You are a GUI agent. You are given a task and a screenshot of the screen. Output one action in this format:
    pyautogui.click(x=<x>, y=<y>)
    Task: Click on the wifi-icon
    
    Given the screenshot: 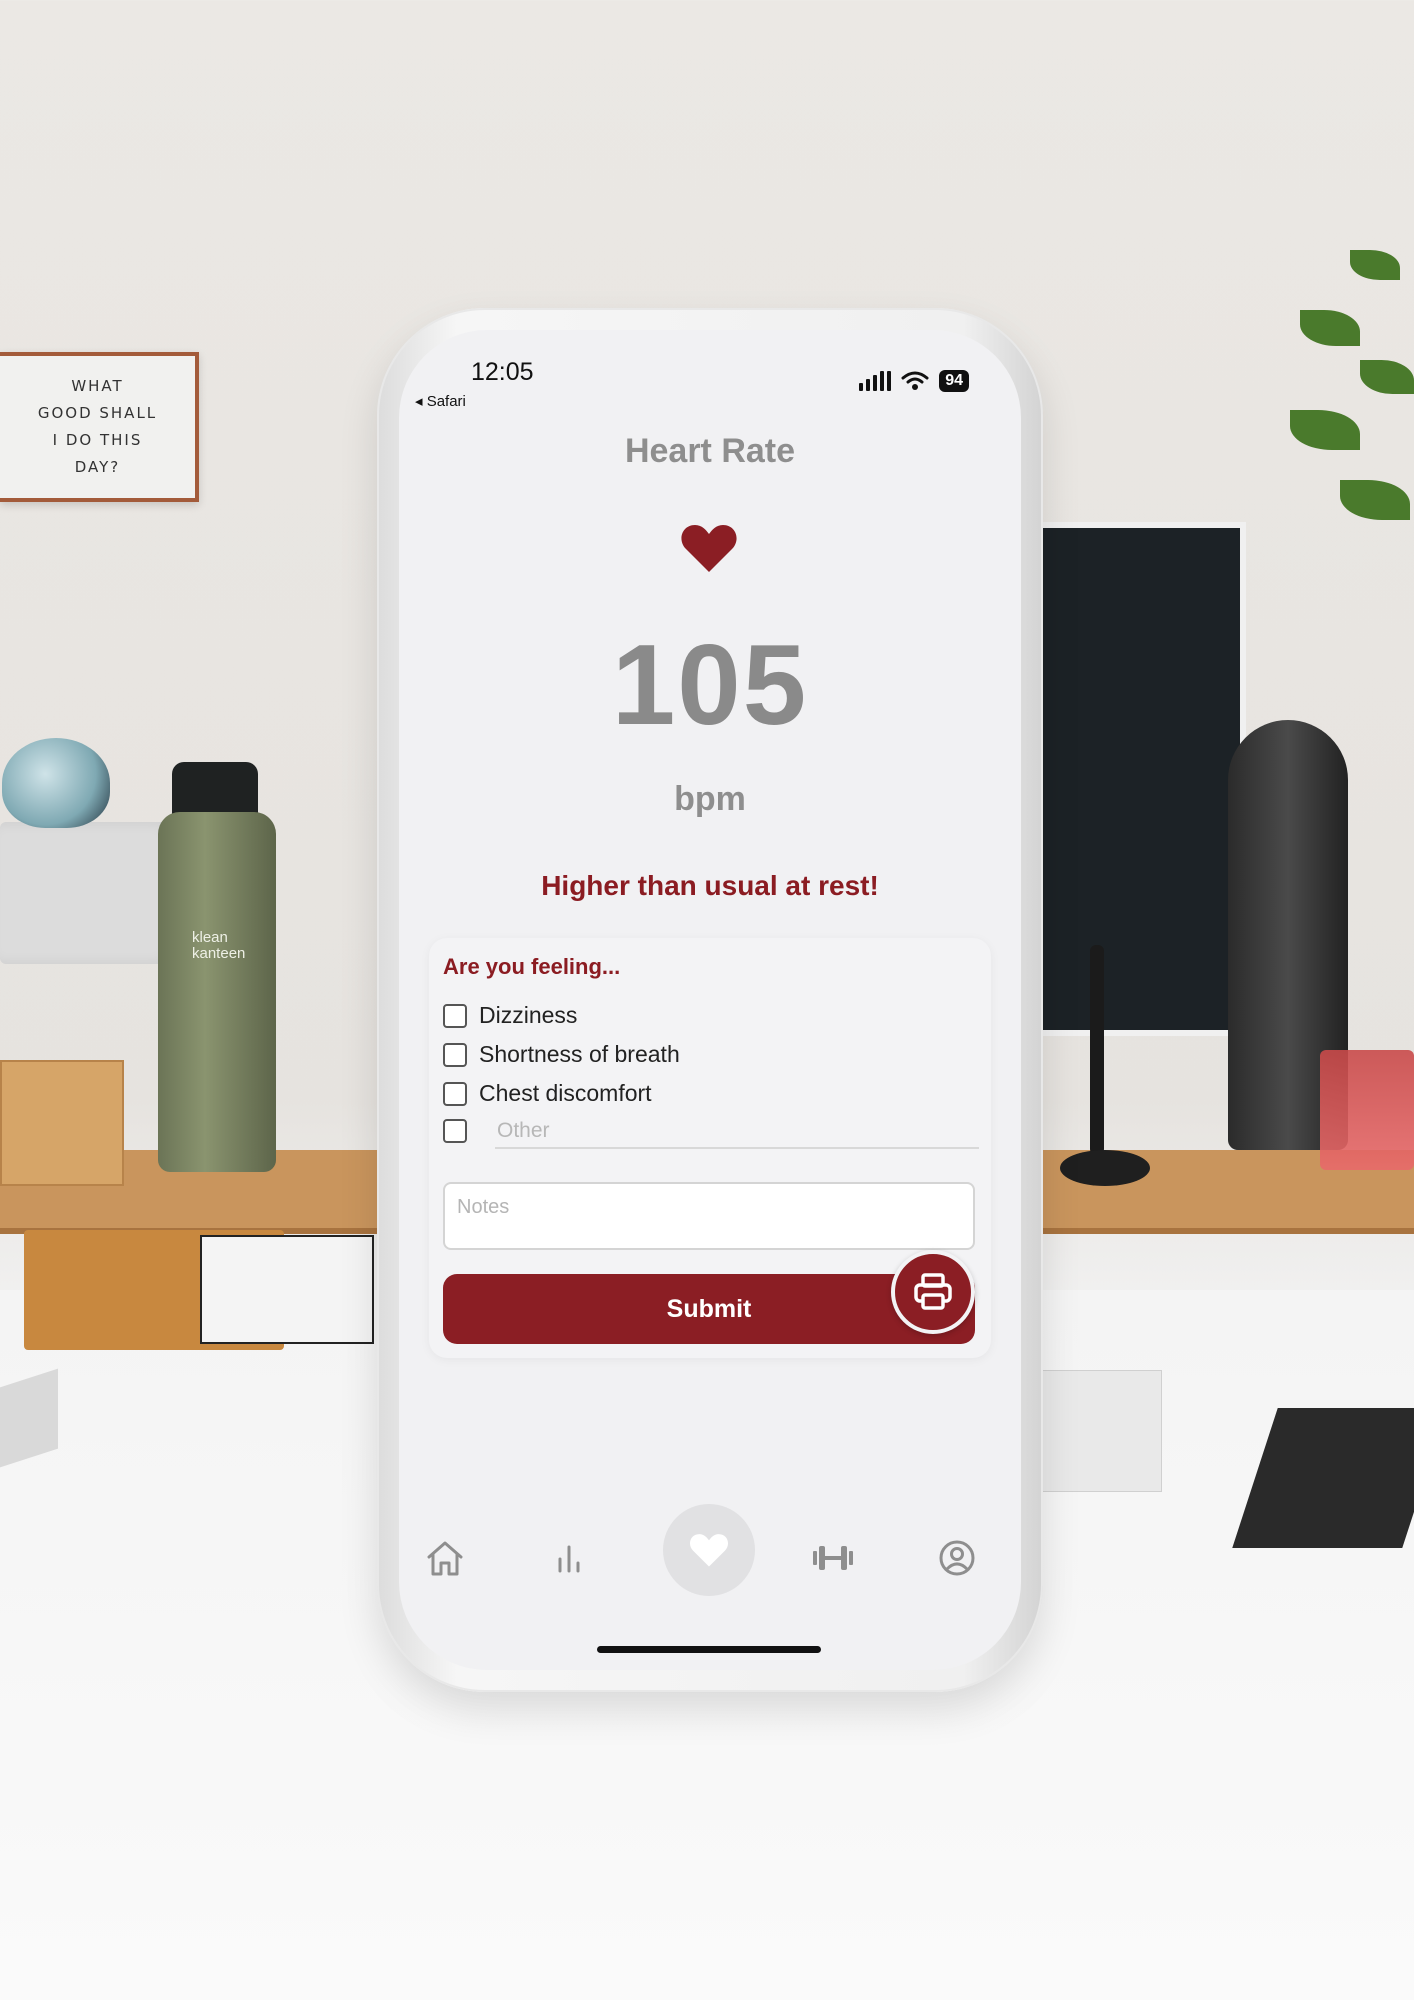 What is the action you would take?
    pyautogui.click(x=915, y=380)
    